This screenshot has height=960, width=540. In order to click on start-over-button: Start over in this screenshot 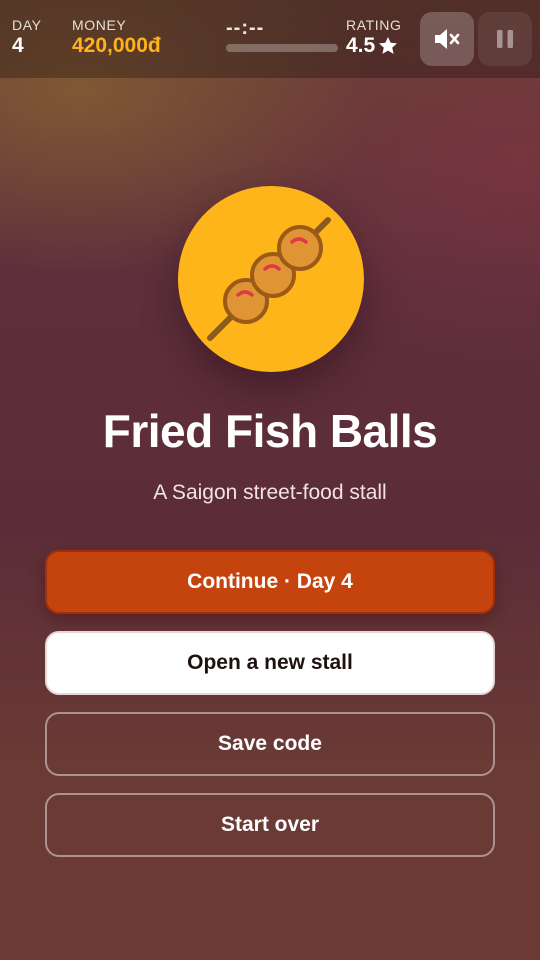, I will do `click(270, 825)`.